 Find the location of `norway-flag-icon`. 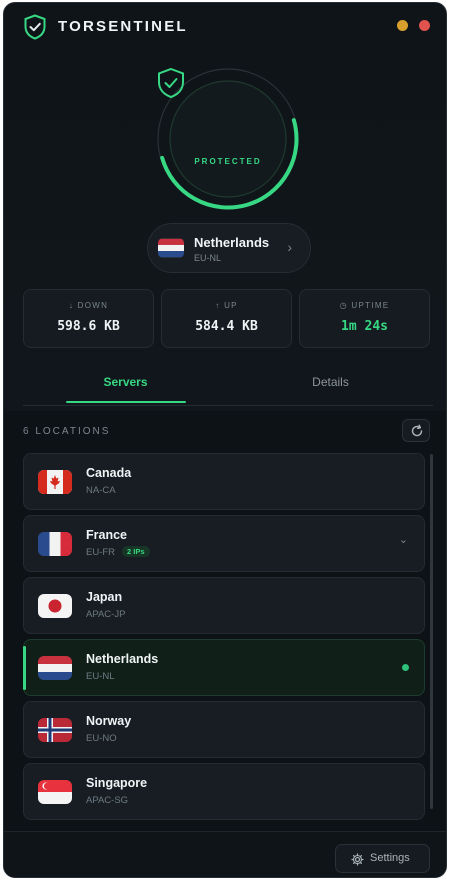

norway-flag-icon is located at coordinates (55, 730).